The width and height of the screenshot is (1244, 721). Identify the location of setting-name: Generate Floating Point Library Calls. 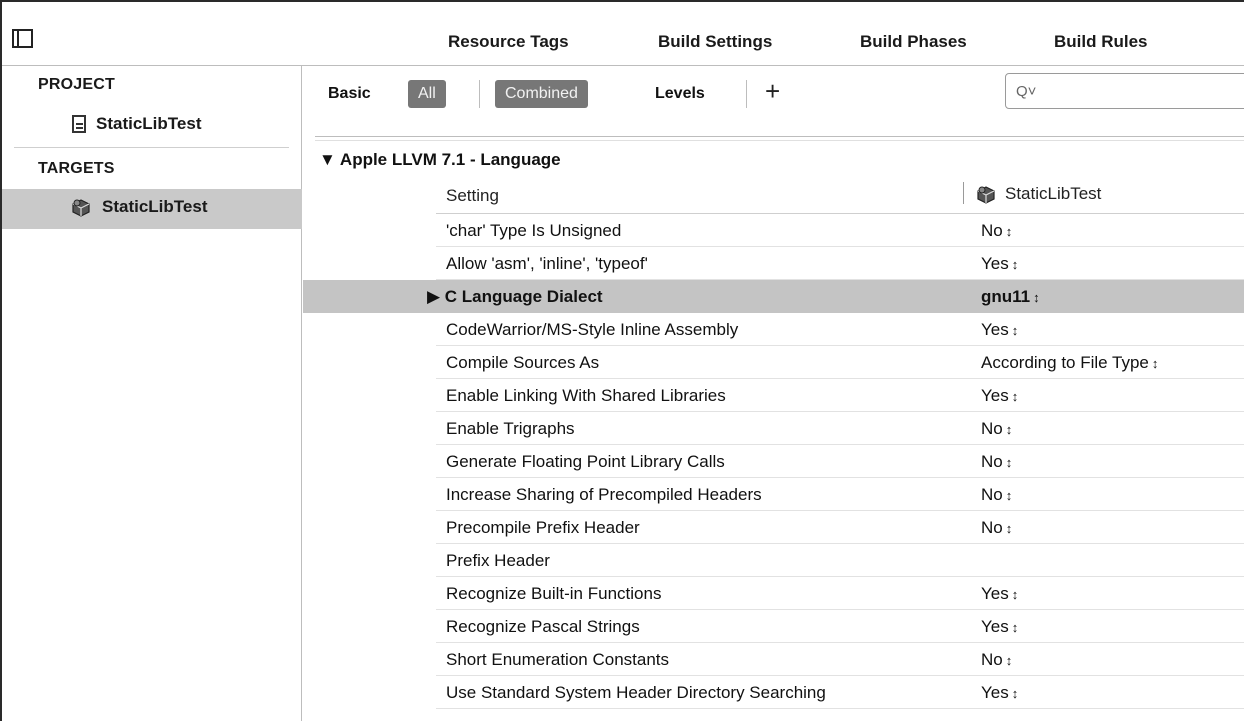
(585, 461).